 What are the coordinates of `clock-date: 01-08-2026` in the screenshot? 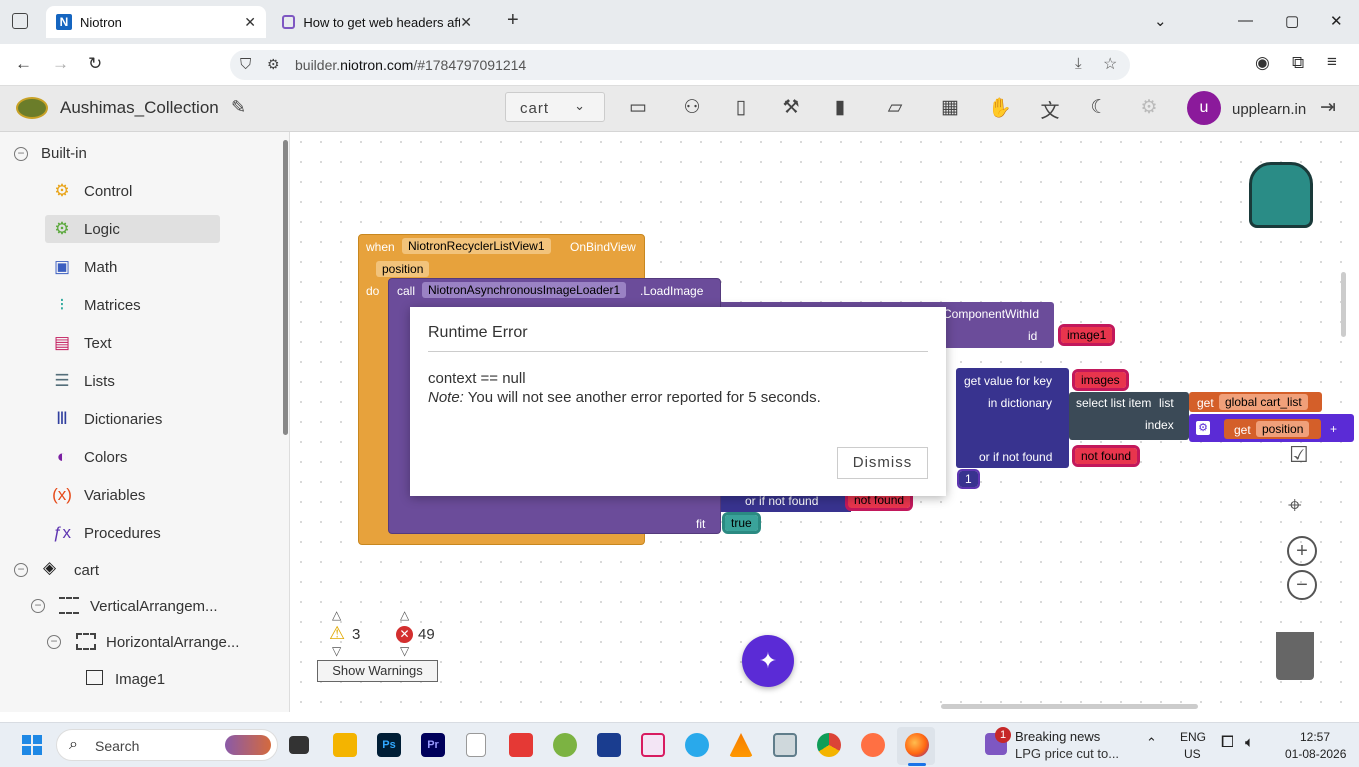 It's located at (1315, 754).